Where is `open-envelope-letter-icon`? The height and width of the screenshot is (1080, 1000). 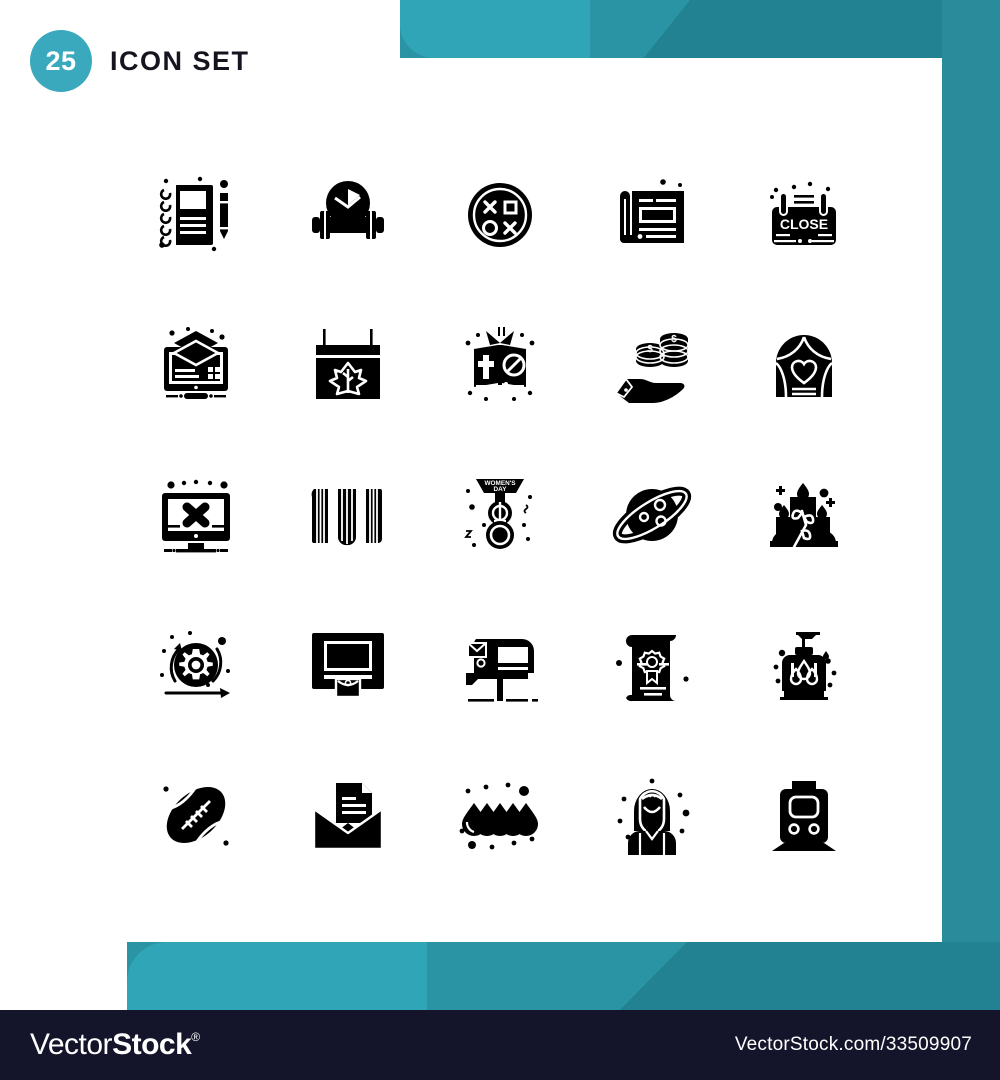 open-envelope-letter-icon is located at coordinates (348, 817).